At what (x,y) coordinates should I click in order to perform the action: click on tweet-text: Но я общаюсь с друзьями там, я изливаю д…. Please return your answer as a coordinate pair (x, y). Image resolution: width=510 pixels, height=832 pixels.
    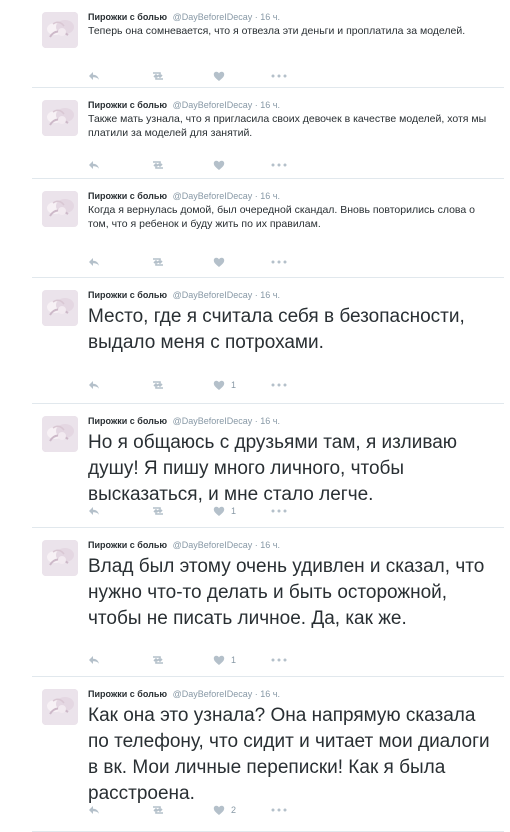
    Looking at the image, I should click on (273, 468).